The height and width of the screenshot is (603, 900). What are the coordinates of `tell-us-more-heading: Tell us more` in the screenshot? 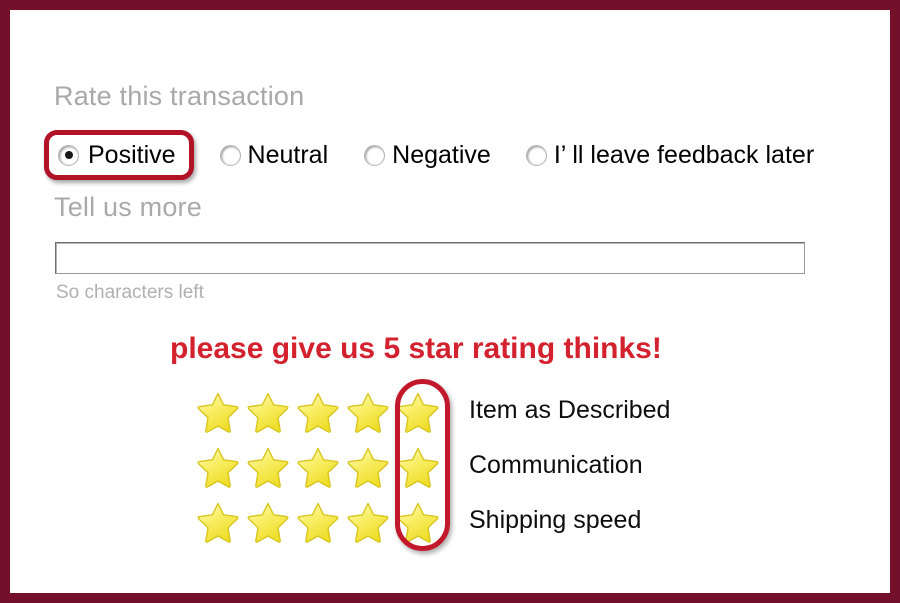 It's located at (128, 207).